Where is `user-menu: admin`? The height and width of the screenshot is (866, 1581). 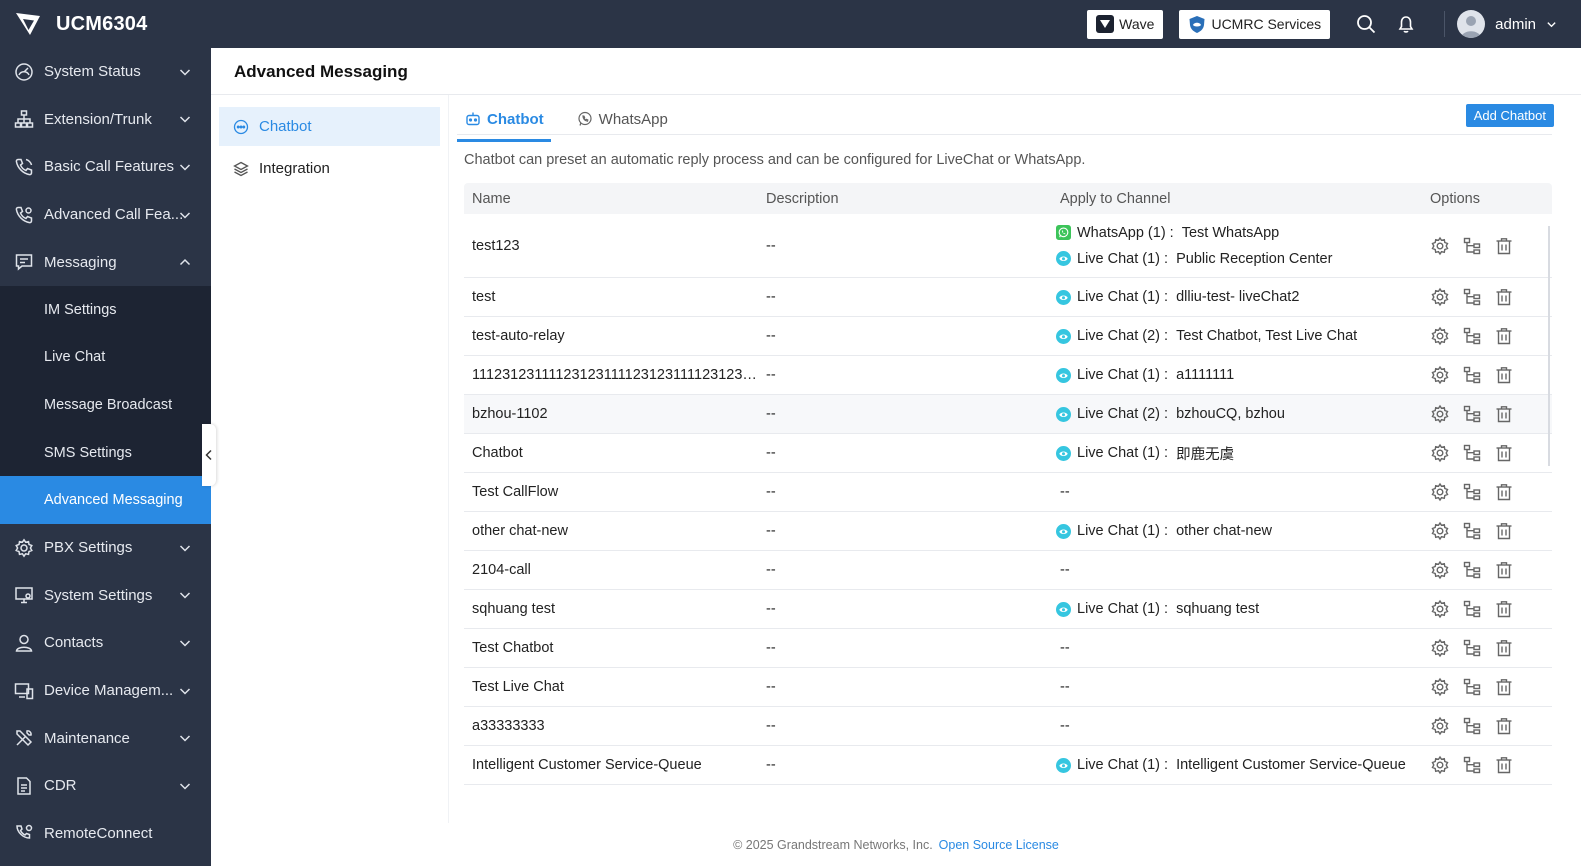 user-menu: admin is located at coordinates (1507, 24).